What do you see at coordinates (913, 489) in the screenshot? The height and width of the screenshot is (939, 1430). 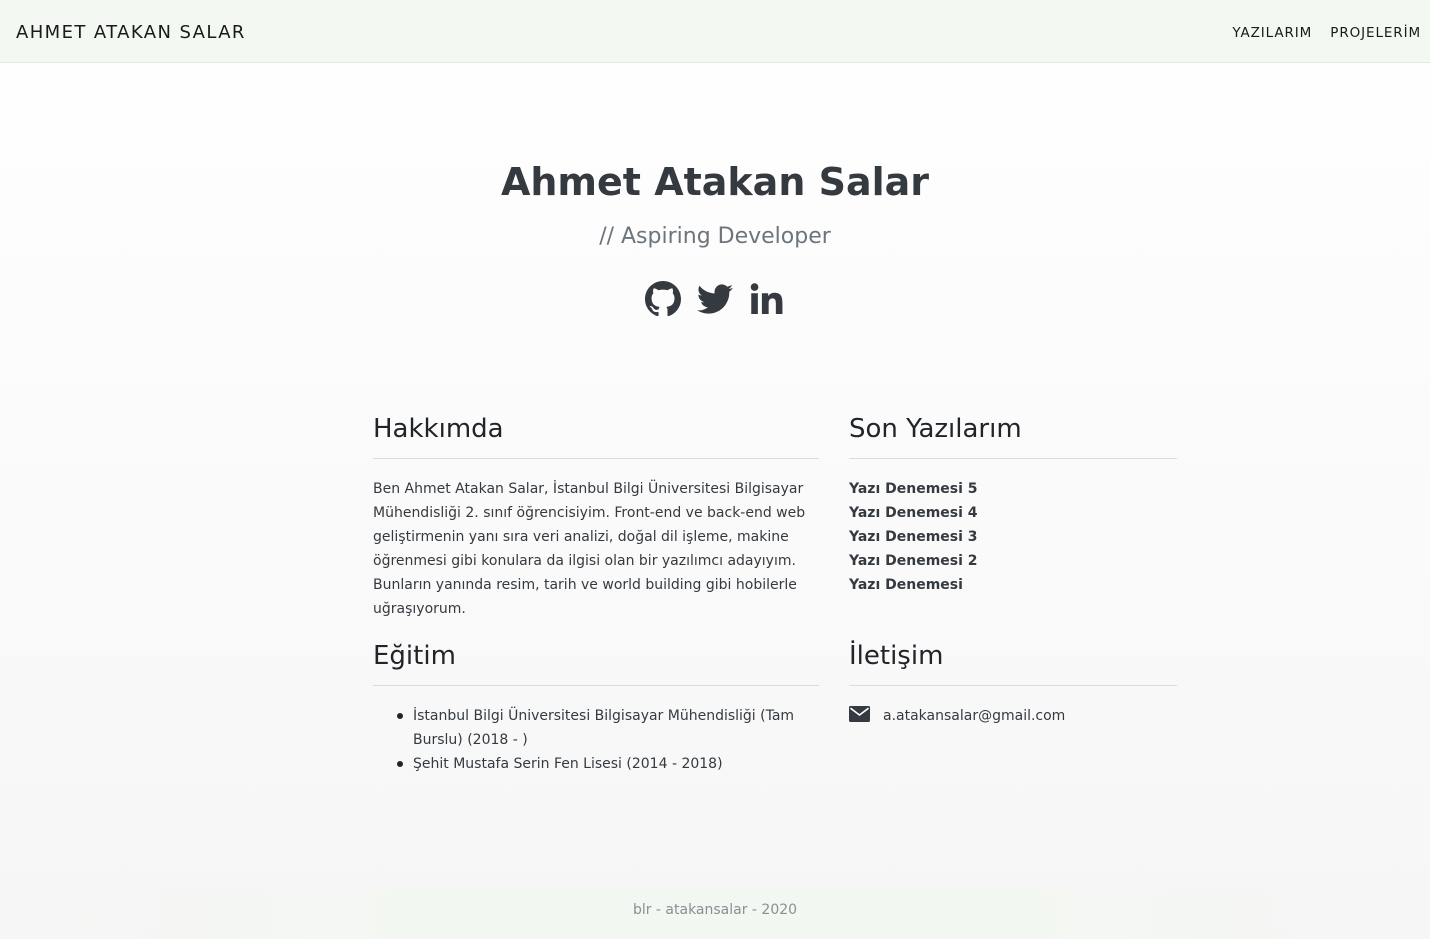 I see `post-link: Yazı Denemesi 5` at bounding box center [913, 489].